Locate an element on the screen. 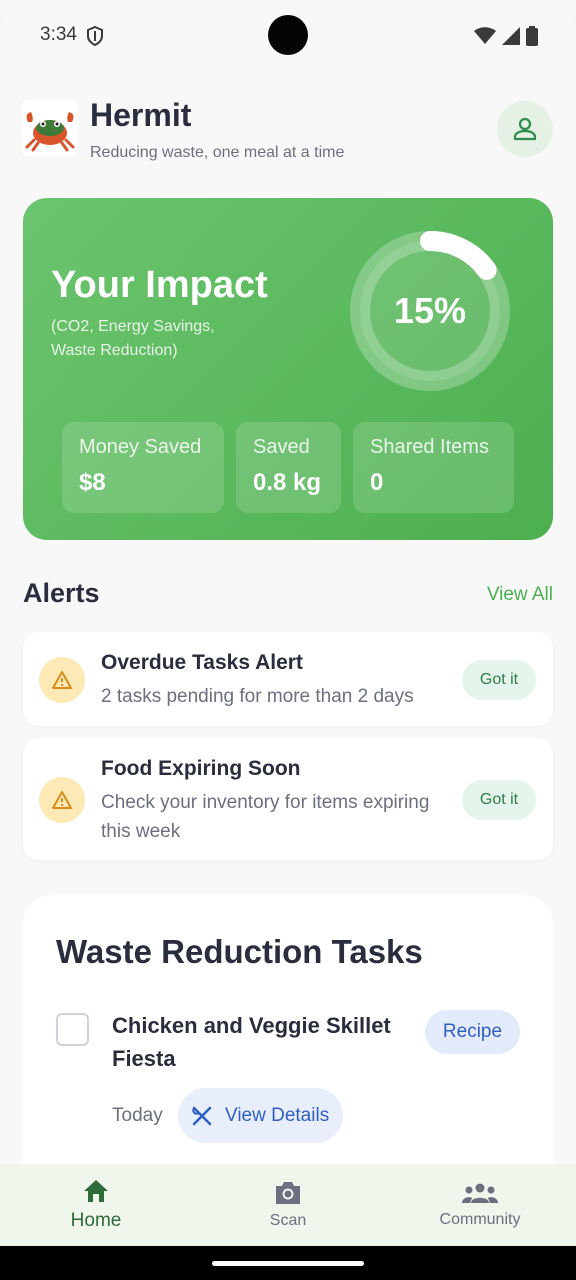 The image size is (576, 1280). stat-shared-items: Shared Items 0 is located at coordinates (433, 467).